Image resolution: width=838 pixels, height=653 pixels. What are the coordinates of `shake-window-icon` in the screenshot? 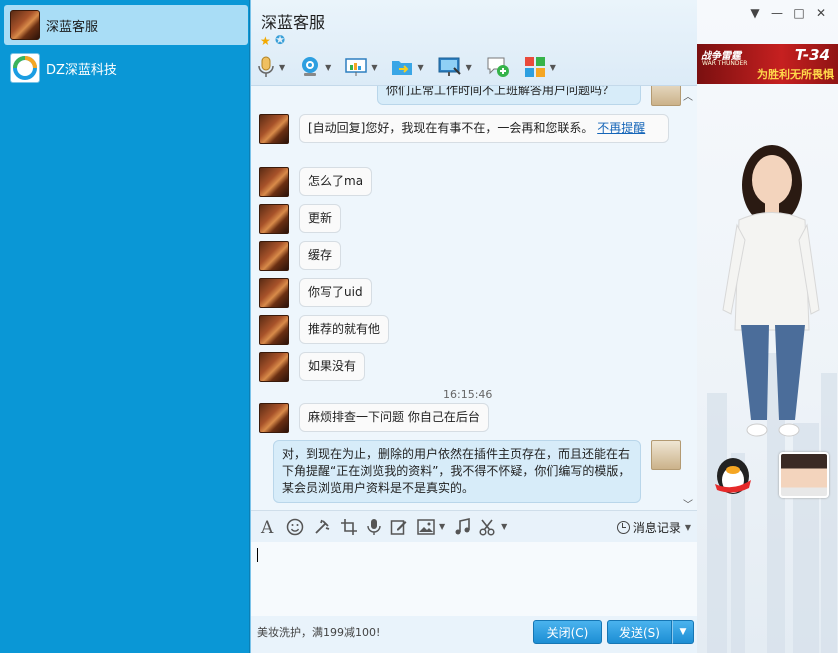 It's located at (322, 527).